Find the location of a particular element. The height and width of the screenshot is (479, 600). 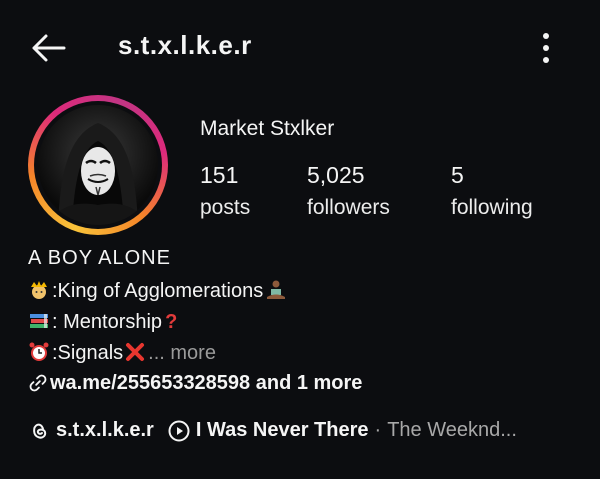

back-arrow-icon is located at coordinates (48, 48).